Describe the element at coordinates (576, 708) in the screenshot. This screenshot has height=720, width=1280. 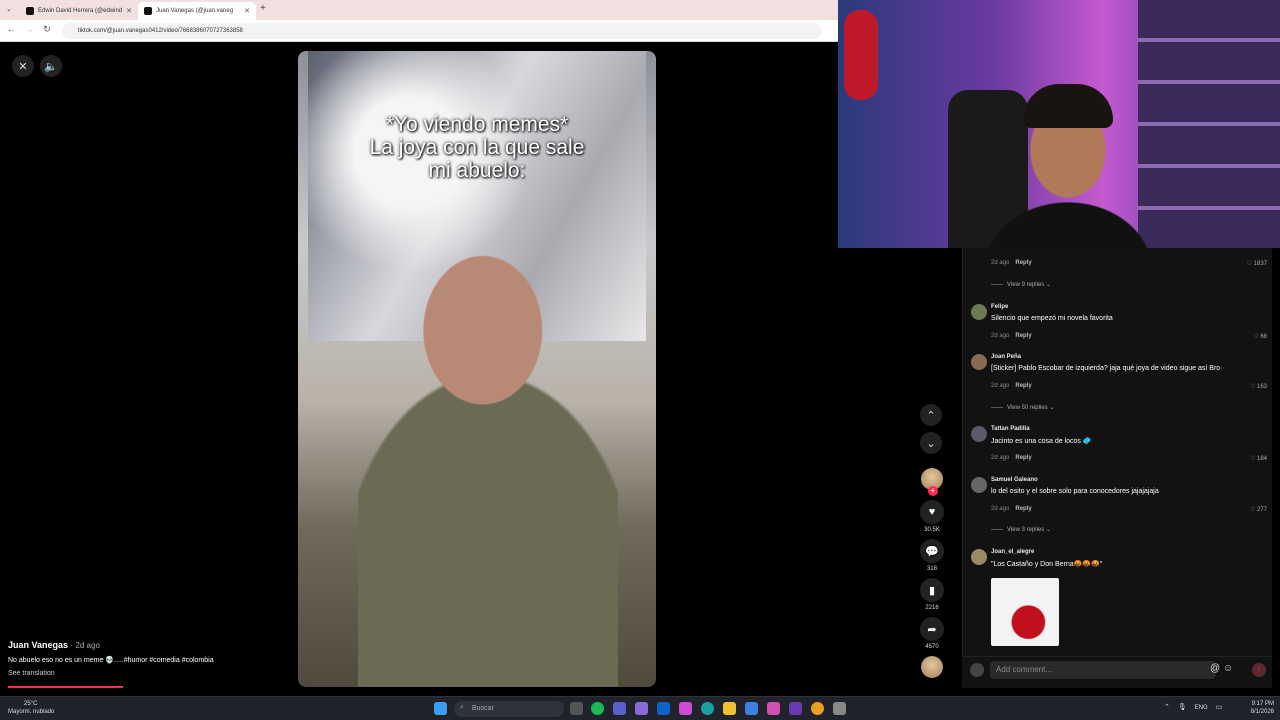
I see `task-view-icon` at that location.